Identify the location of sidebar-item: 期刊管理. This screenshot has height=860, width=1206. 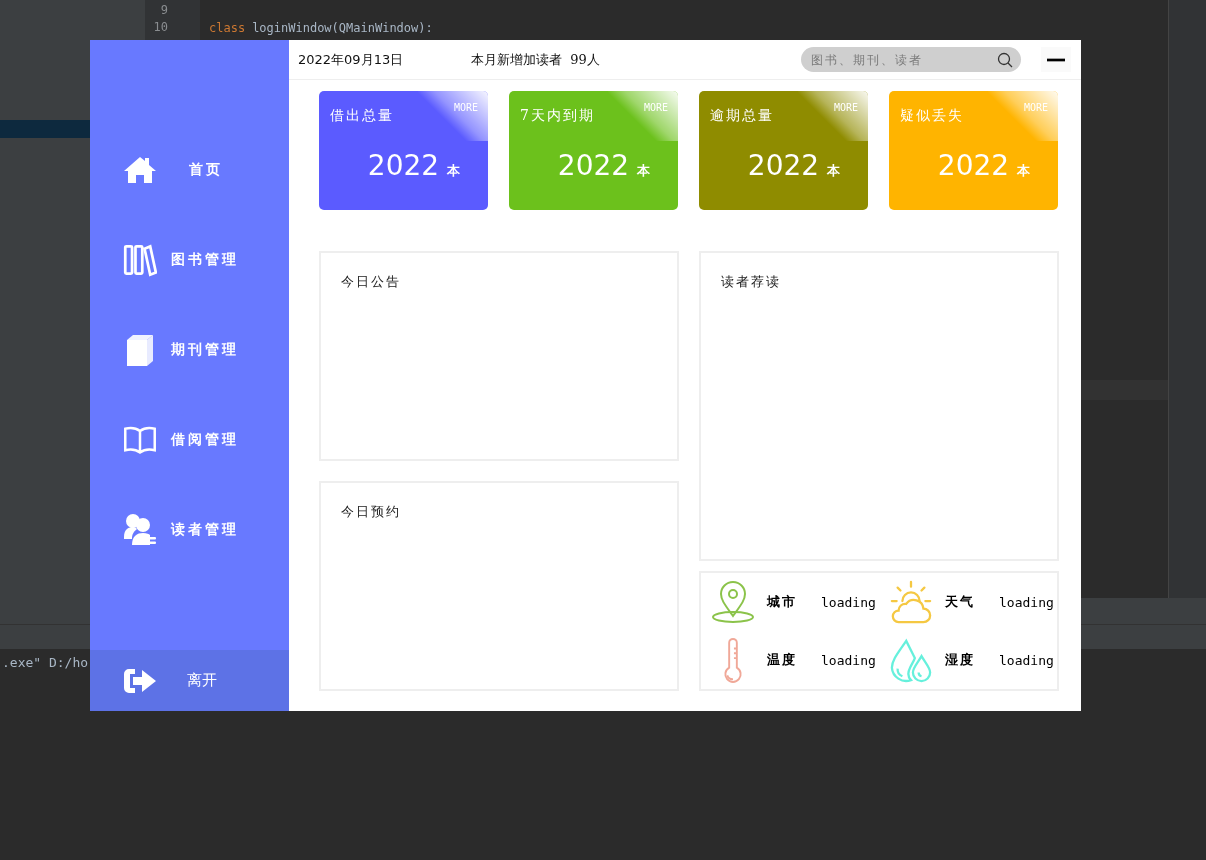
(189, 350).